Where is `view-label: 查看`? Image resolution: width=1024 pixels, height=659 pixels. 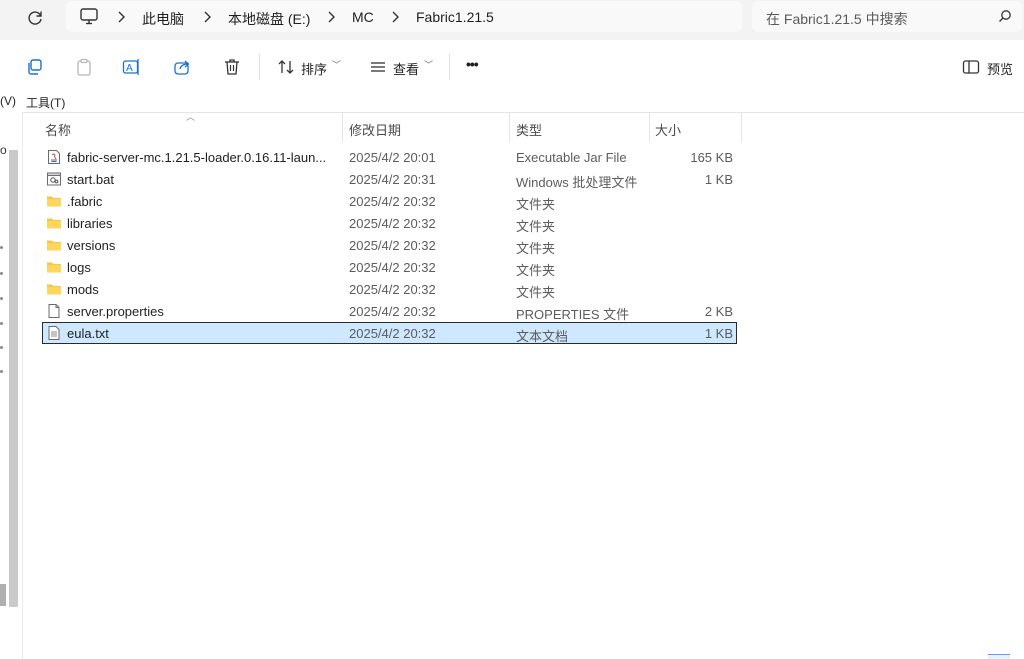
view-label: 查看 is located at coordinates (406, 68).